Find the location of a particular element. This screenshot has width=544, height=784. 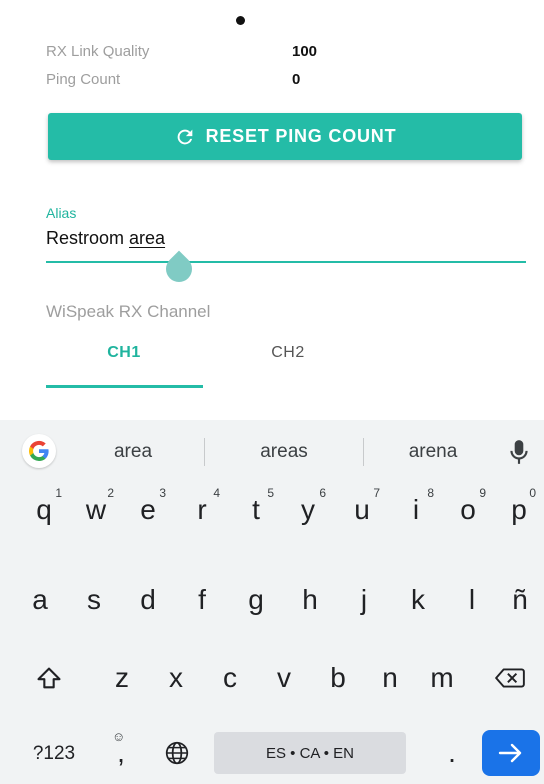

key-label: q is located at coordinates (44, 509).